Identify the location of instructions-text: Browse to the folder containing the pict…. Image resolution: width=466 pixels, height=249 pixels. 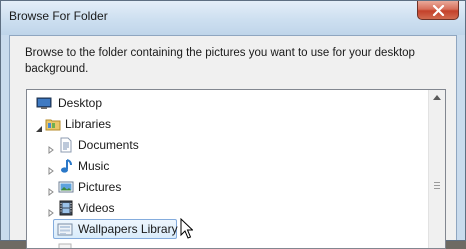
(220, 61).